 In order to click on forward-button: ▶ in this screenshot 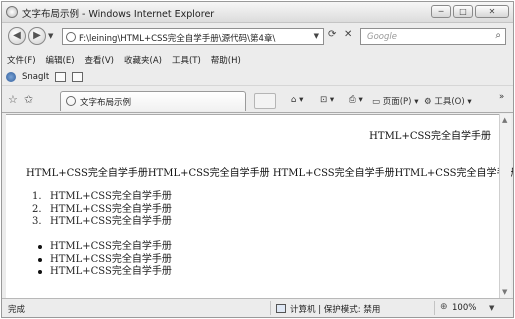, I will do `click(37, 36)`.